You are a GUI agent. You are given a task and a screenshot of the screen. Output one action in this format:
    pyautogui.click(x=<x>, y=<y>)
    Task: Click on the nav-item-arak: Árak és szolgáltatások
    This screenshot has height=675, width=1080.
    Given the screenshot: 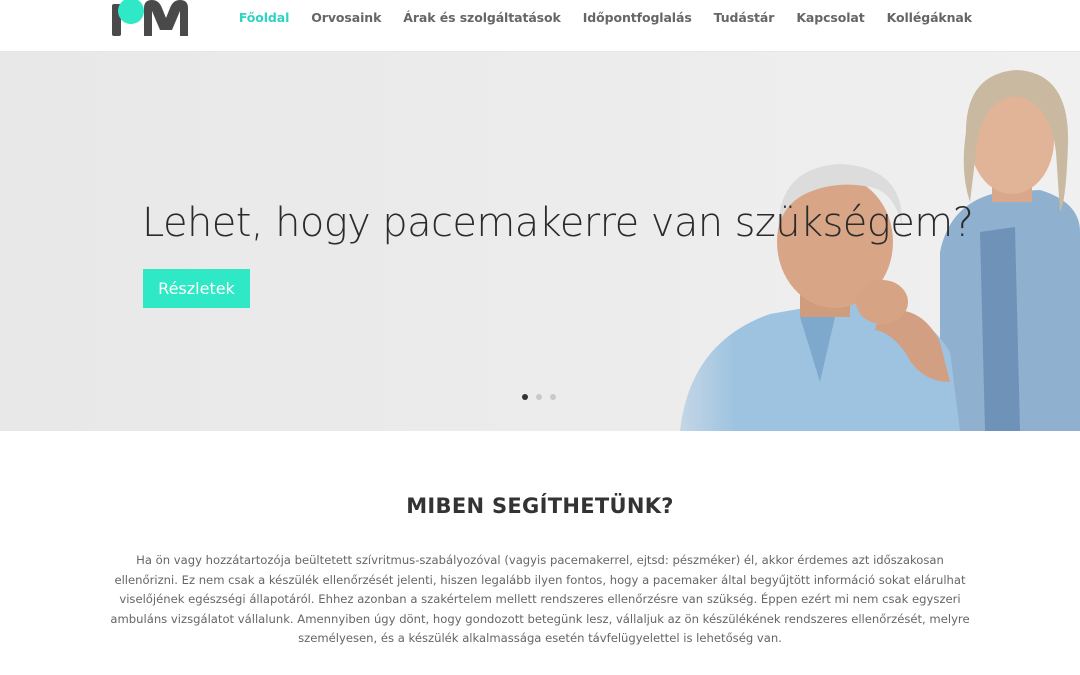 What is the action you would take?
    pyautogui.click(x=482, y=17)
    